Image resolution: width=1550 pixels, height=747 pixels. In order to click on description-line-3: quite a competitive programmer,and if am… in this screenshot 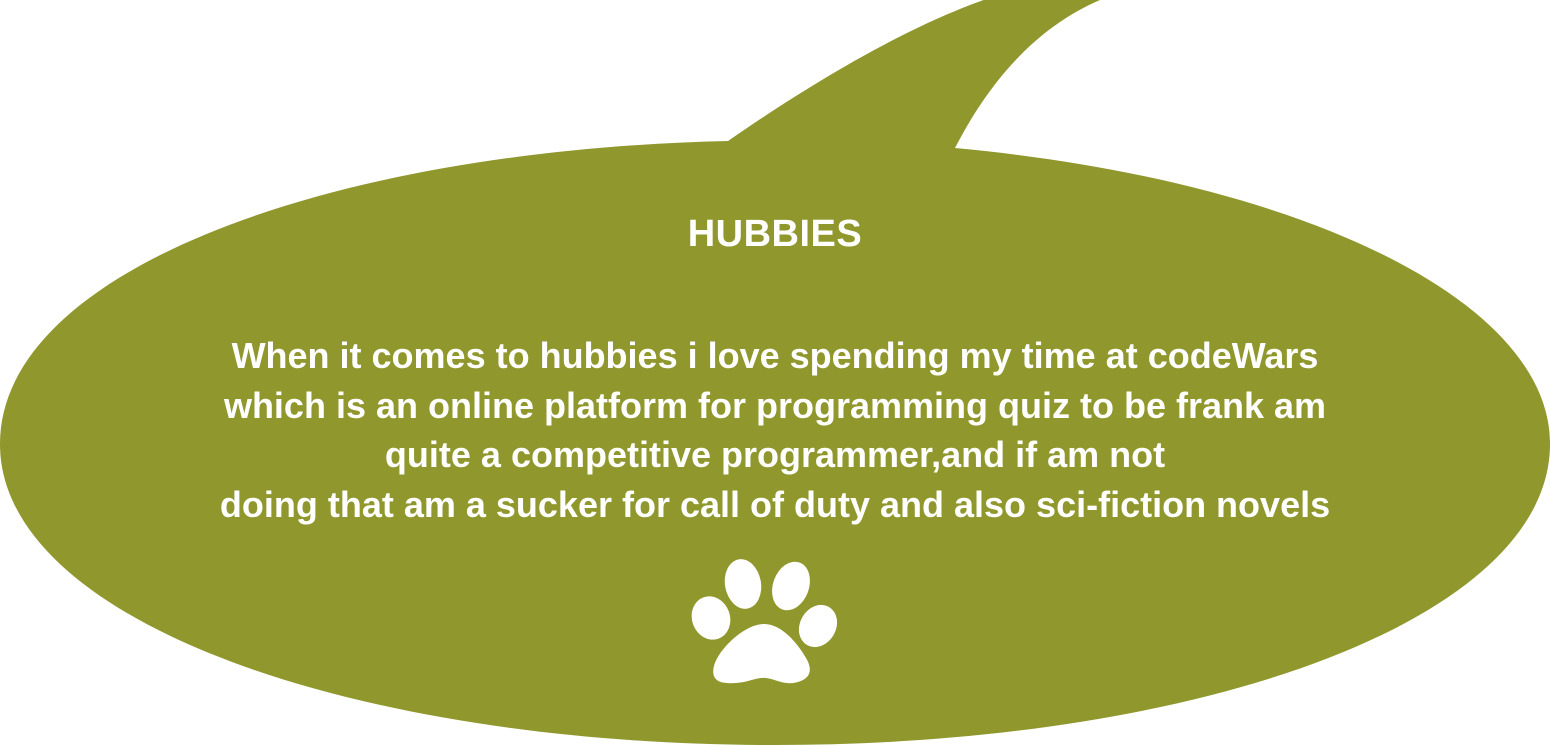, I will do `click(775, 454)`.